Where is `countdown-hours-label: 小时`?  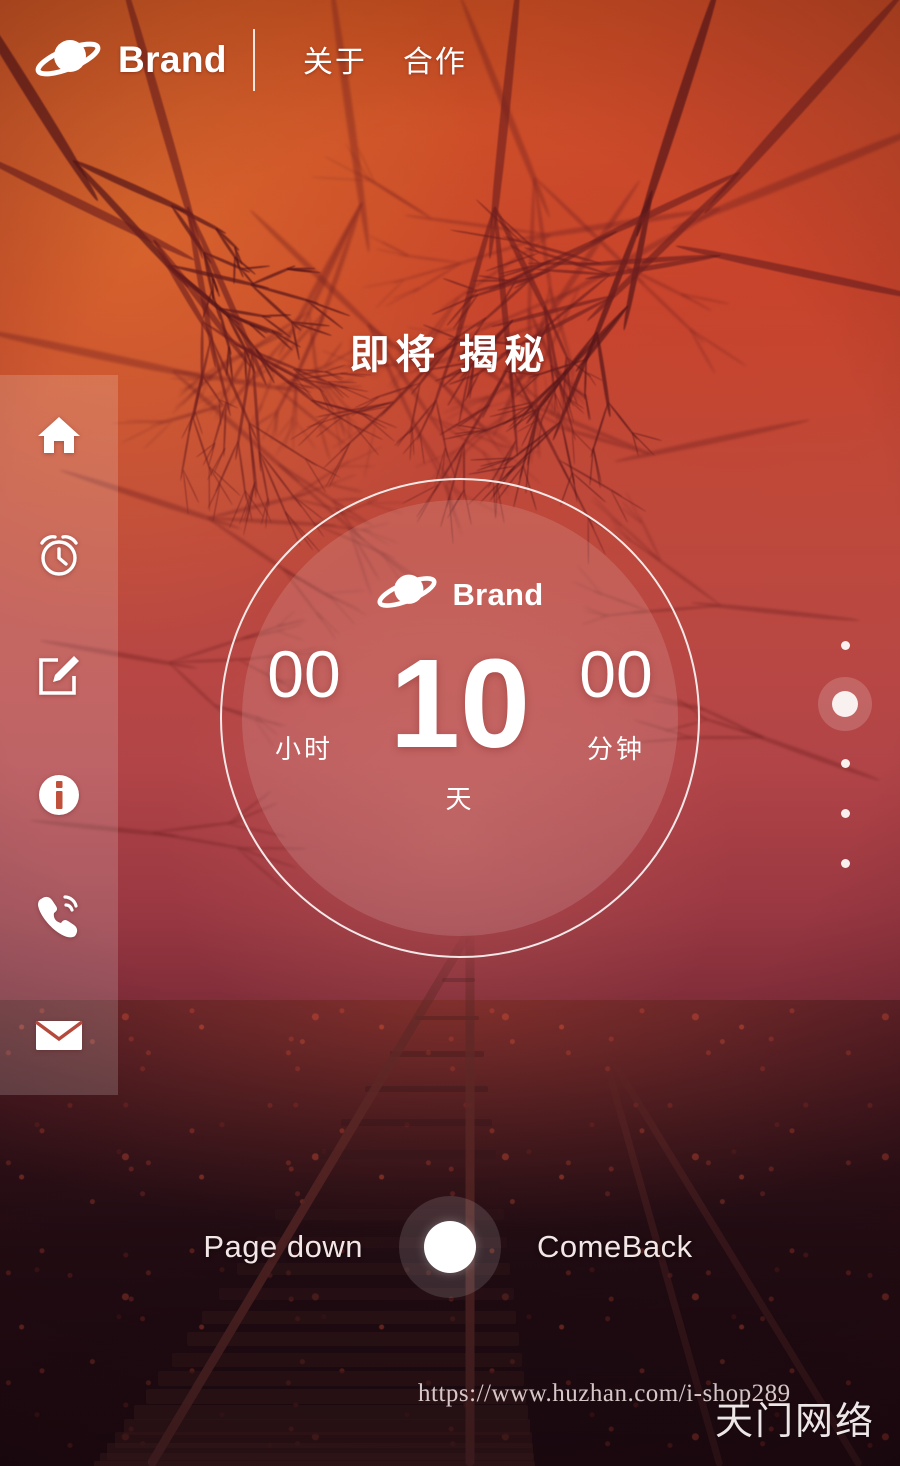
countdown-hours-label: 小时 is located at coordinates (303, 749).